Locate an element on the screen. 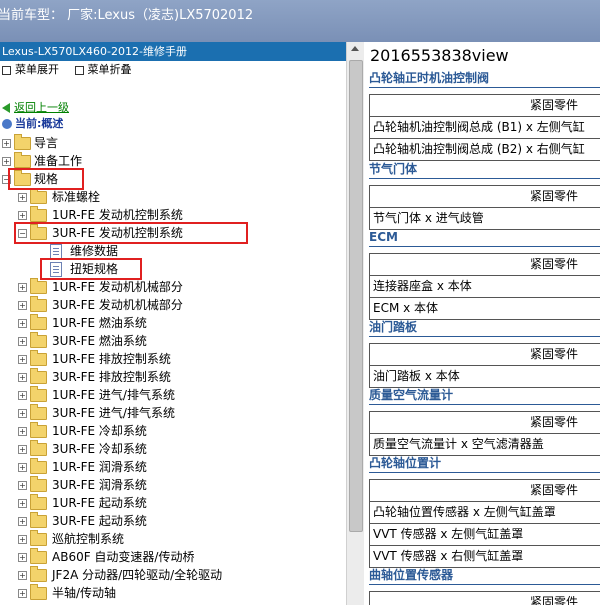 The image size is (600, 605). highlight-box-torque-specs is located at coordinates (91, 269).